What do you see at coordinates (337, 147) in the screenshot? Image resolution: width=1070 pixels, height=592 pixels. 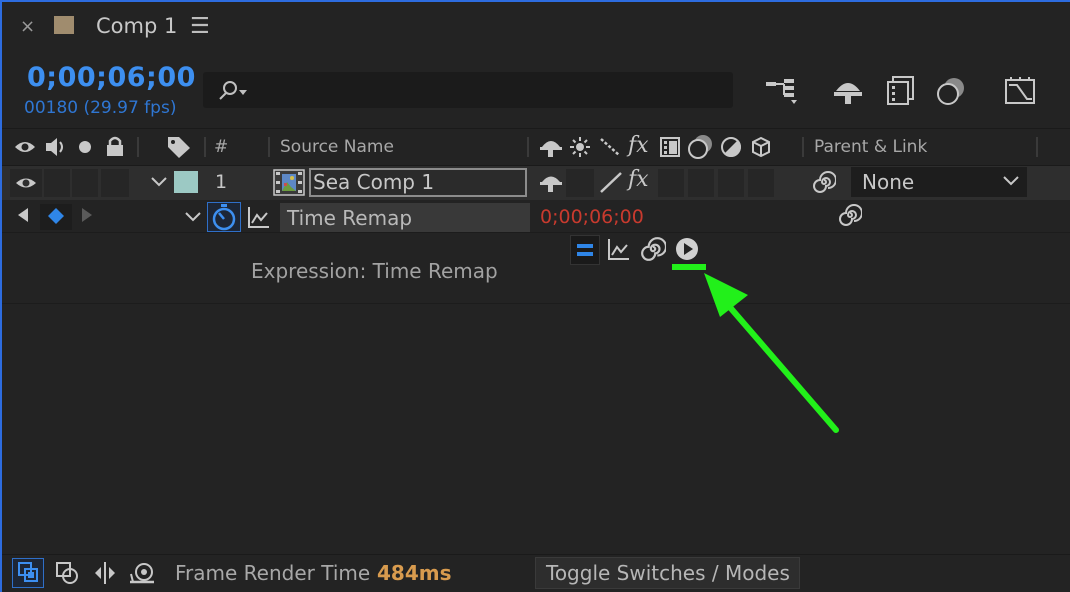 I see `header-source-name: Source Name` at bounding box center [337, 147].